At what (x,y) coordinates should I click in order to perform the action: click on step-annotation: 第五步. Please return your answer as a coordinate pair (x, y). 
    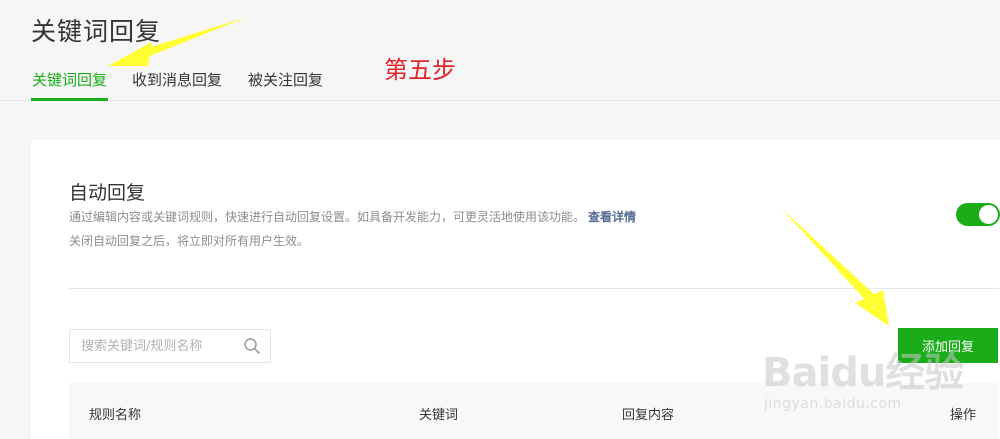
    Looking at the image, I should click on (420, 70).